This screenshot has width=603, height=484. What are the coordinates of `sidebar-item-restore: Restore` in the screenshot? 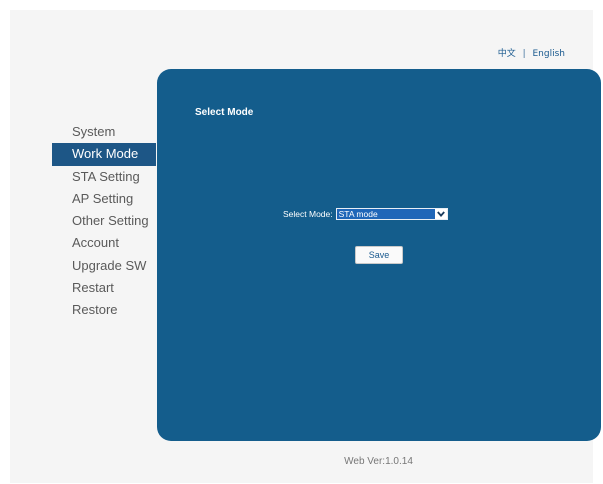 It's located at (104, 310).